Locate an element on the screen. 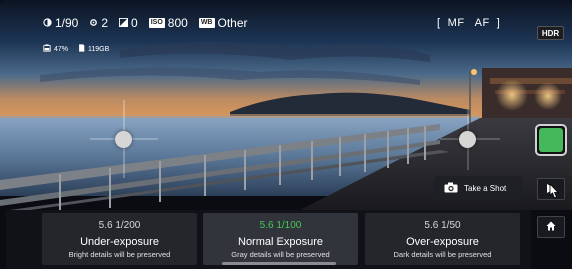  storage-status: 119GB is located at coordinates (93, 49).